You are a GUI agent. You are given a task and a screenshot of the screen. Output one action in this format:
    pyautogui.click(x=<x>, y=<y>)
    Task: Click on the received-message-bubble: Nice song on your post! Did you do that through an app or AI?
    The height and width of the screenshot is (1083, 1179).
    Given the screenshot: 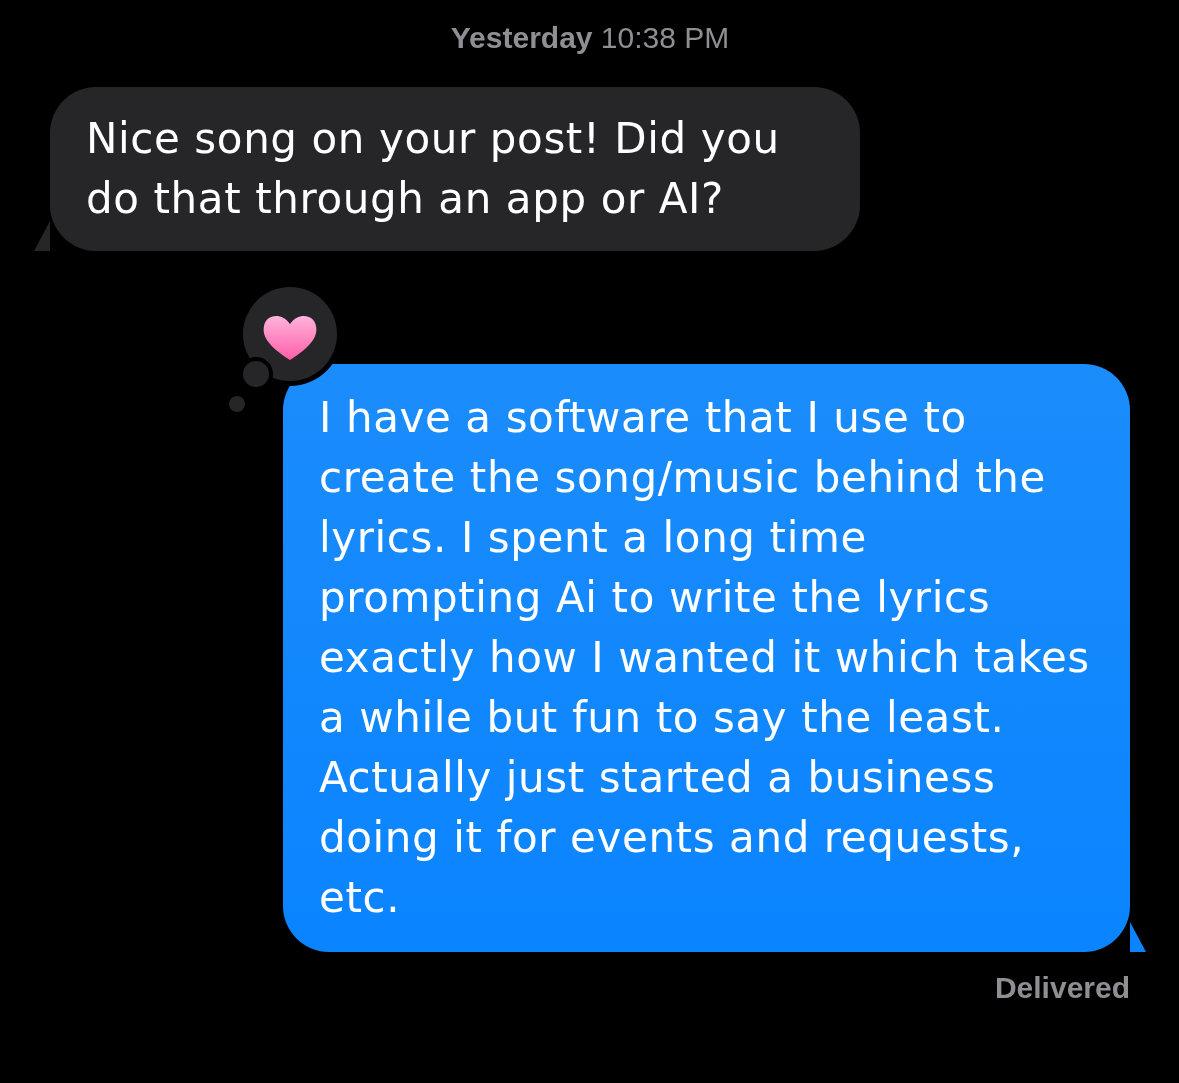 What is the action you would take?
    pyautogui.click(x=455, y=169)
    